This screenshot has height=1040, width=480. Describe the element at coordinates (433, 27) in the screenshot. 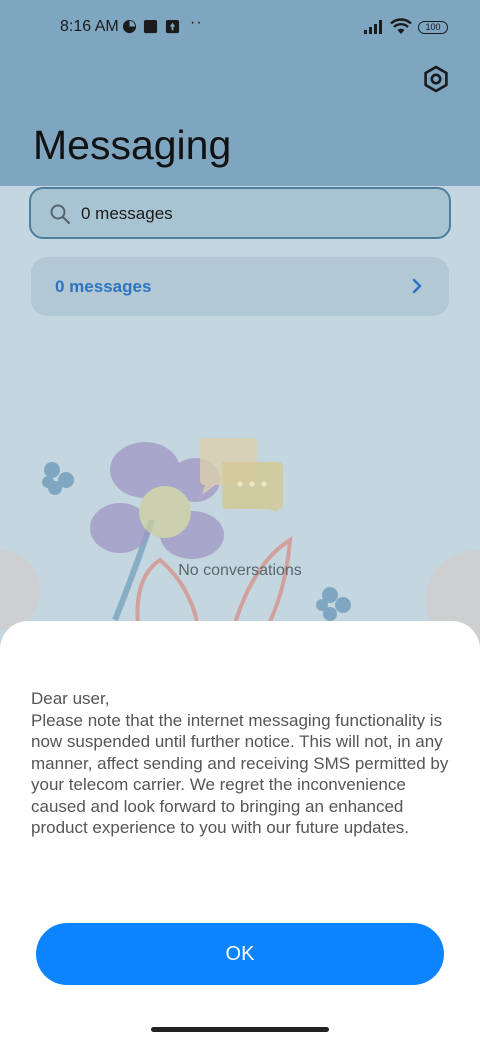

I see `battery-icon: 100` at that location.